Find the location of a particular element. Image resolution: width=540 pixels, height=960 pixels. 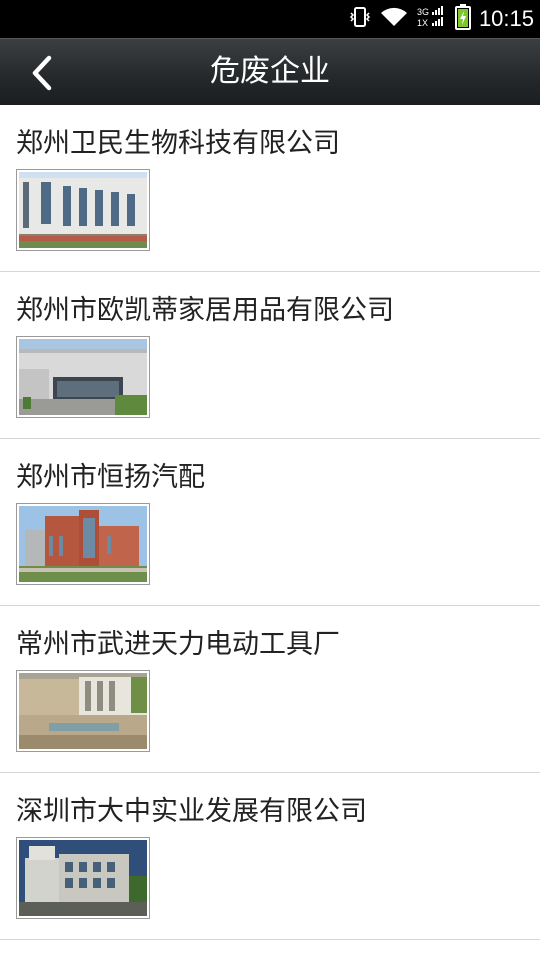

signal-3g-1x-icon: 3G 1X is located at coordinates (432, 19).